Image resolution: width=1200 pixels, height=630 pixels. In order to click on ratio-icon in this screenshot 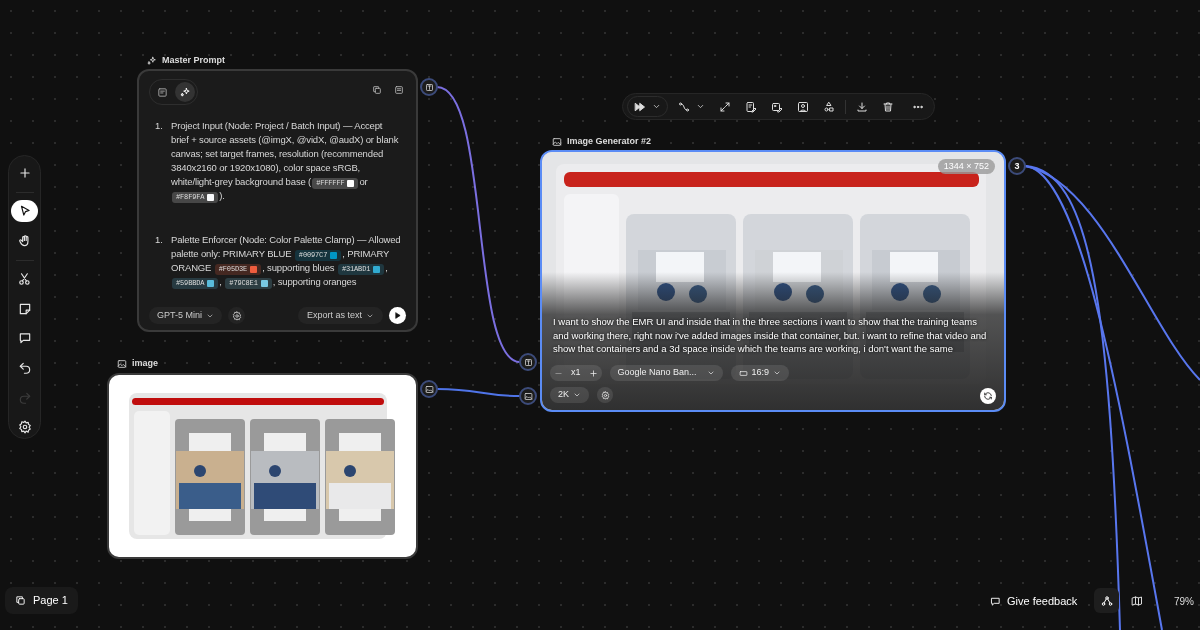, I will do `click(743, 373)`.